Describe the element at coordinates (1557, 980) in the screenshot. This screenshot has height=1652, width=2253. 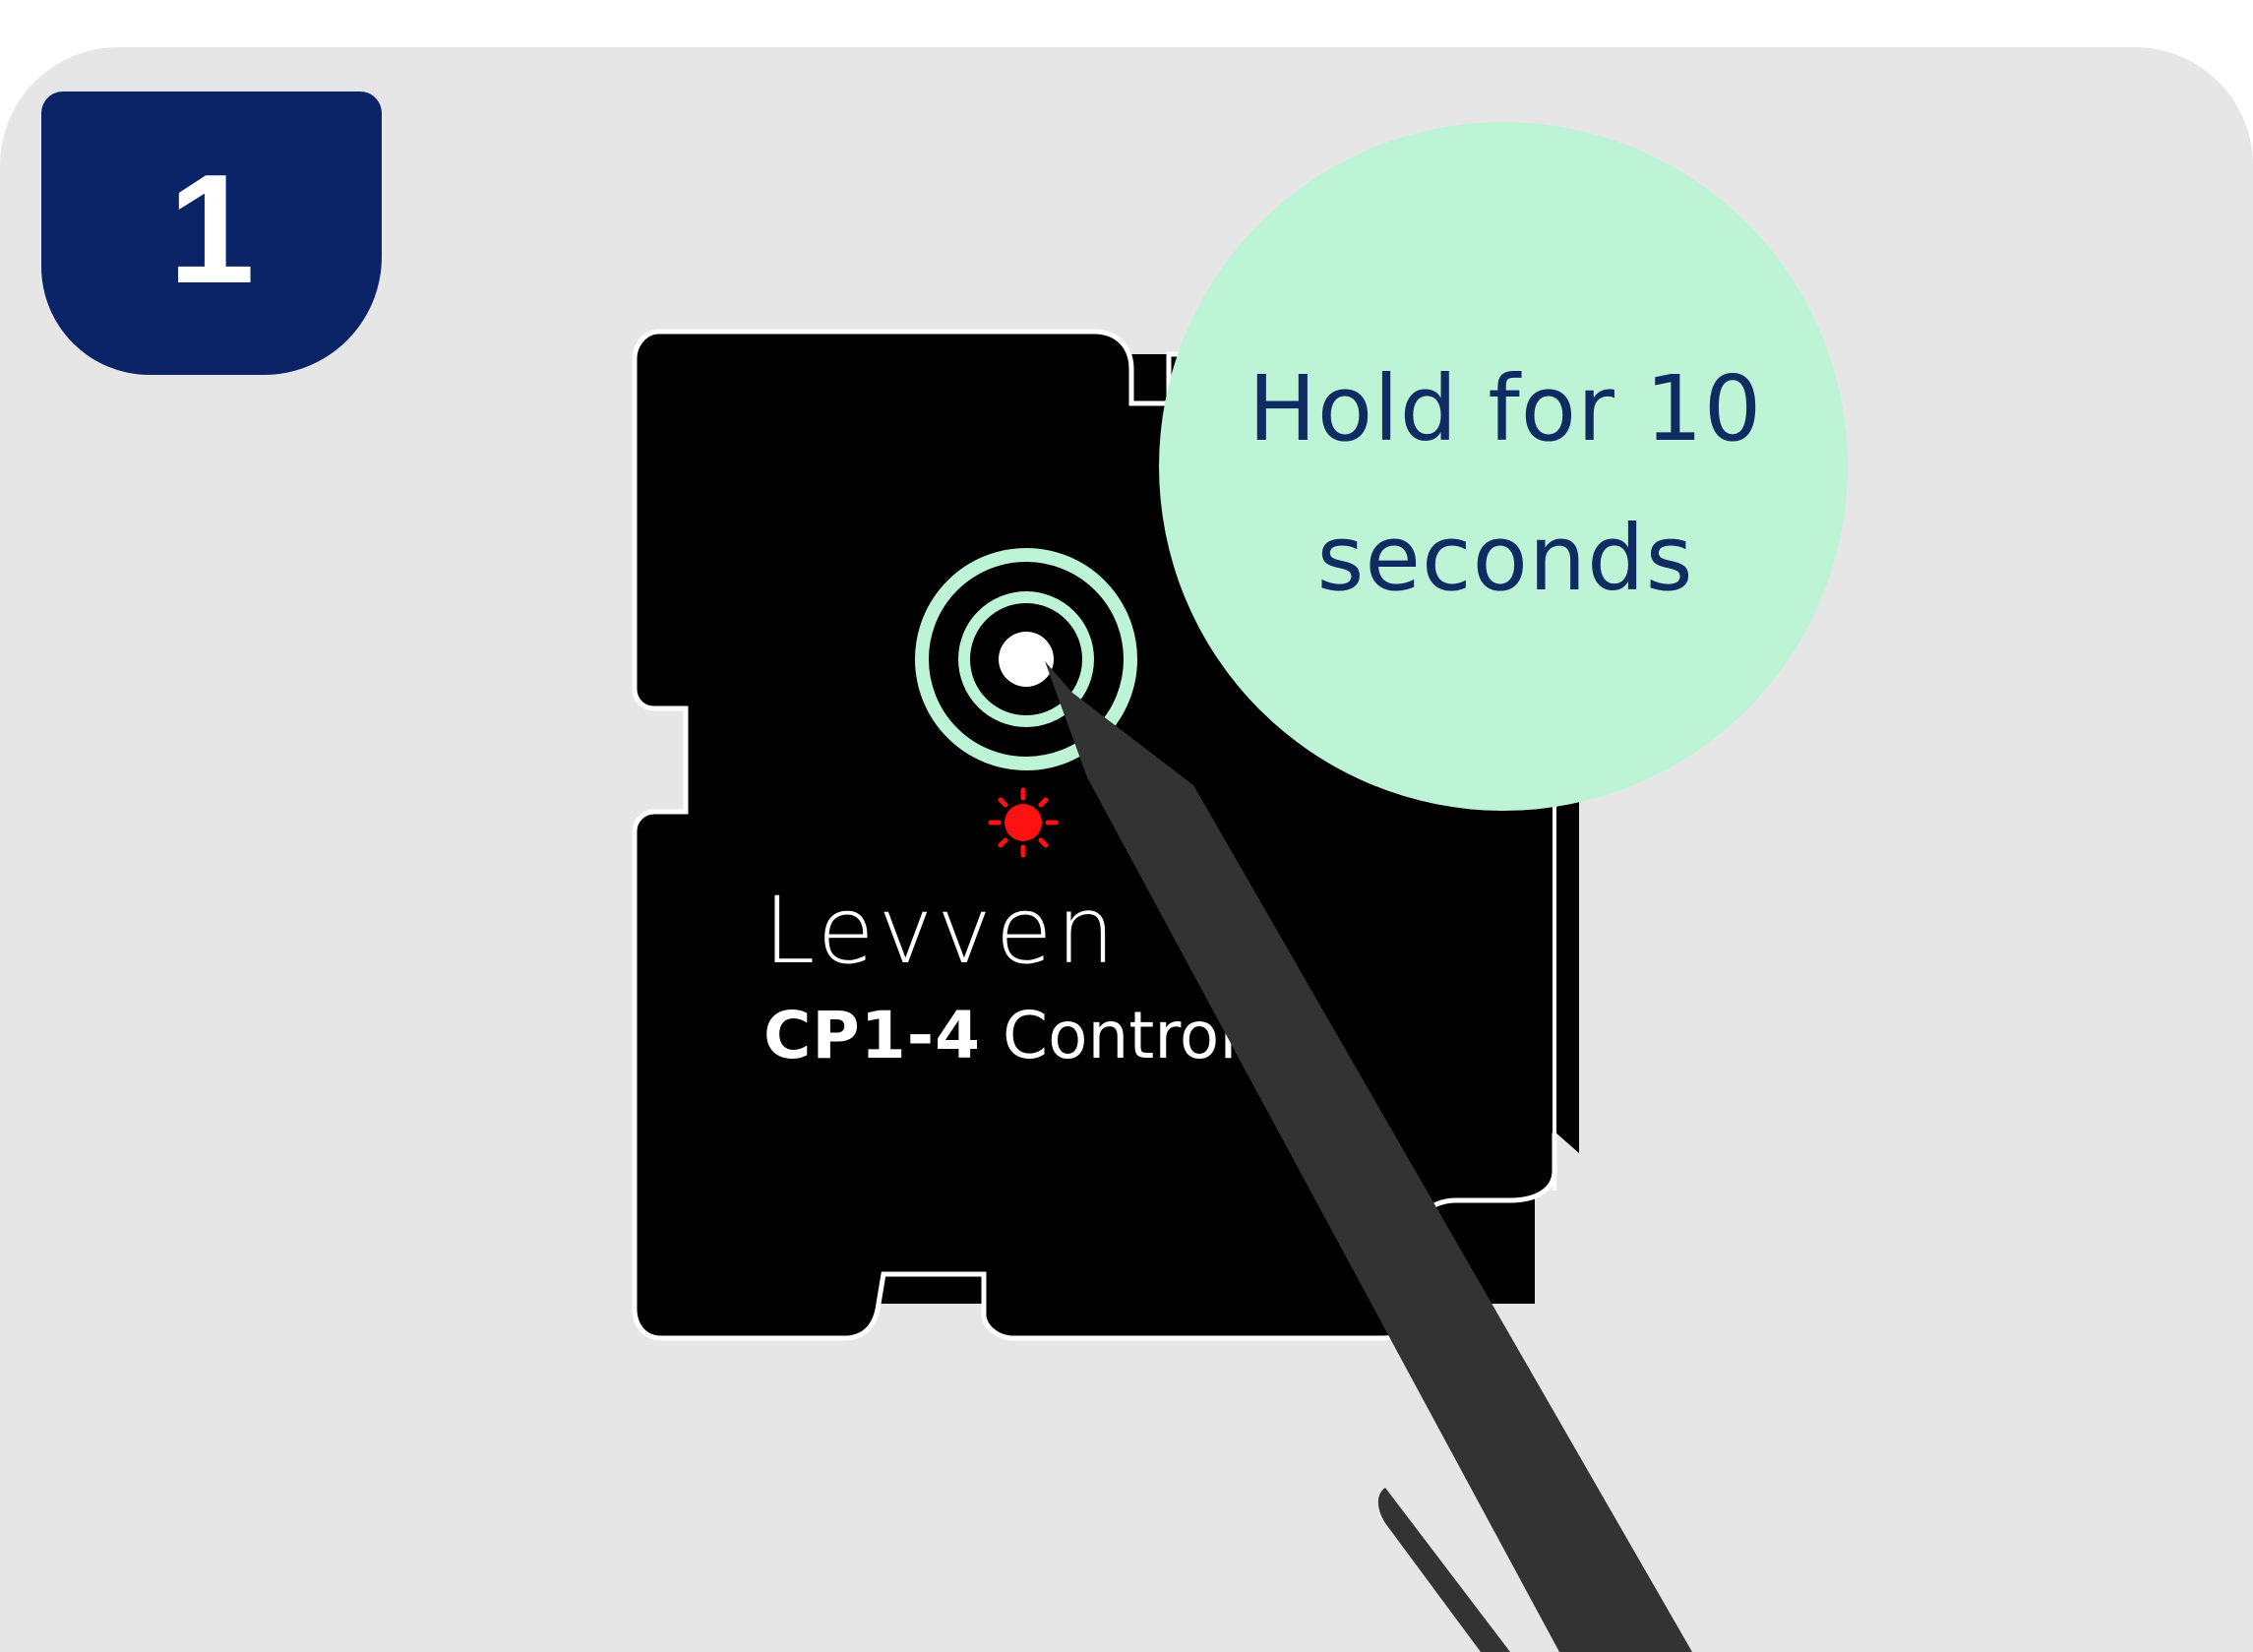
I see `controller-side-rail` at that location.